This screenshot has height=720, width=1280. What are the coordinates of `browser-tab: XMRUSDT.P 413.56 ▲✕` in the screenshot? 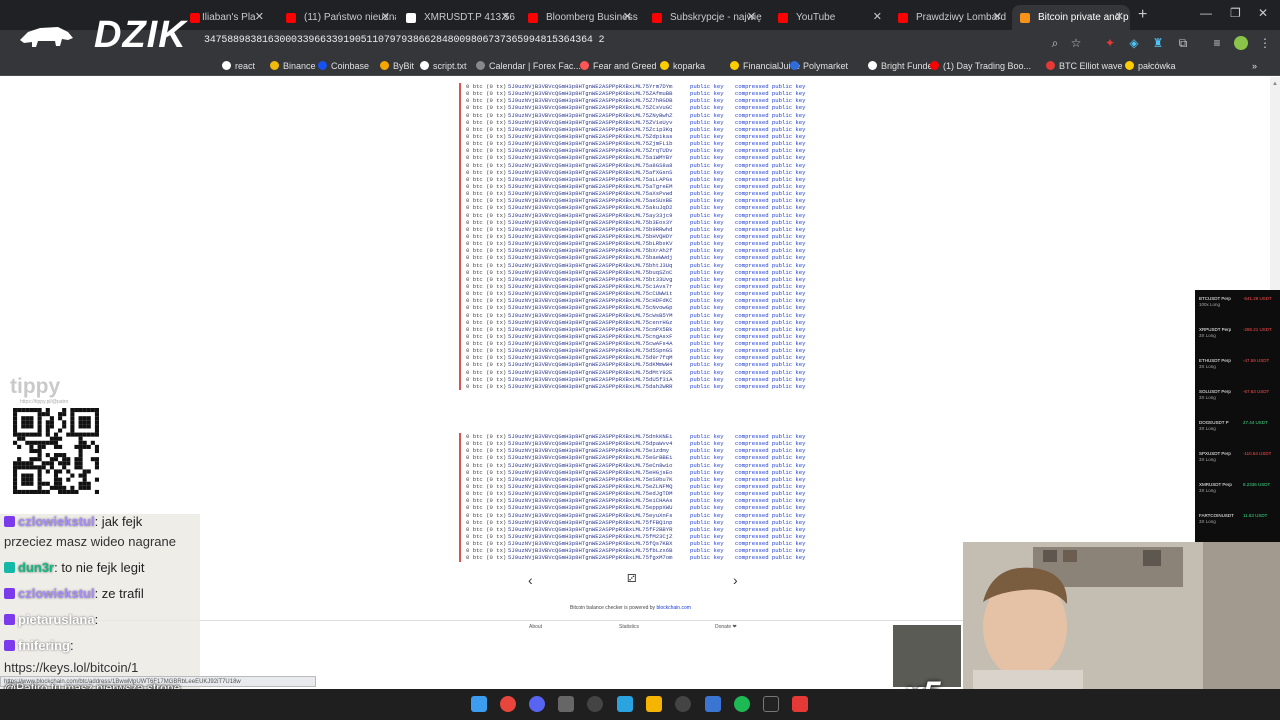 It's located at (457, 17).